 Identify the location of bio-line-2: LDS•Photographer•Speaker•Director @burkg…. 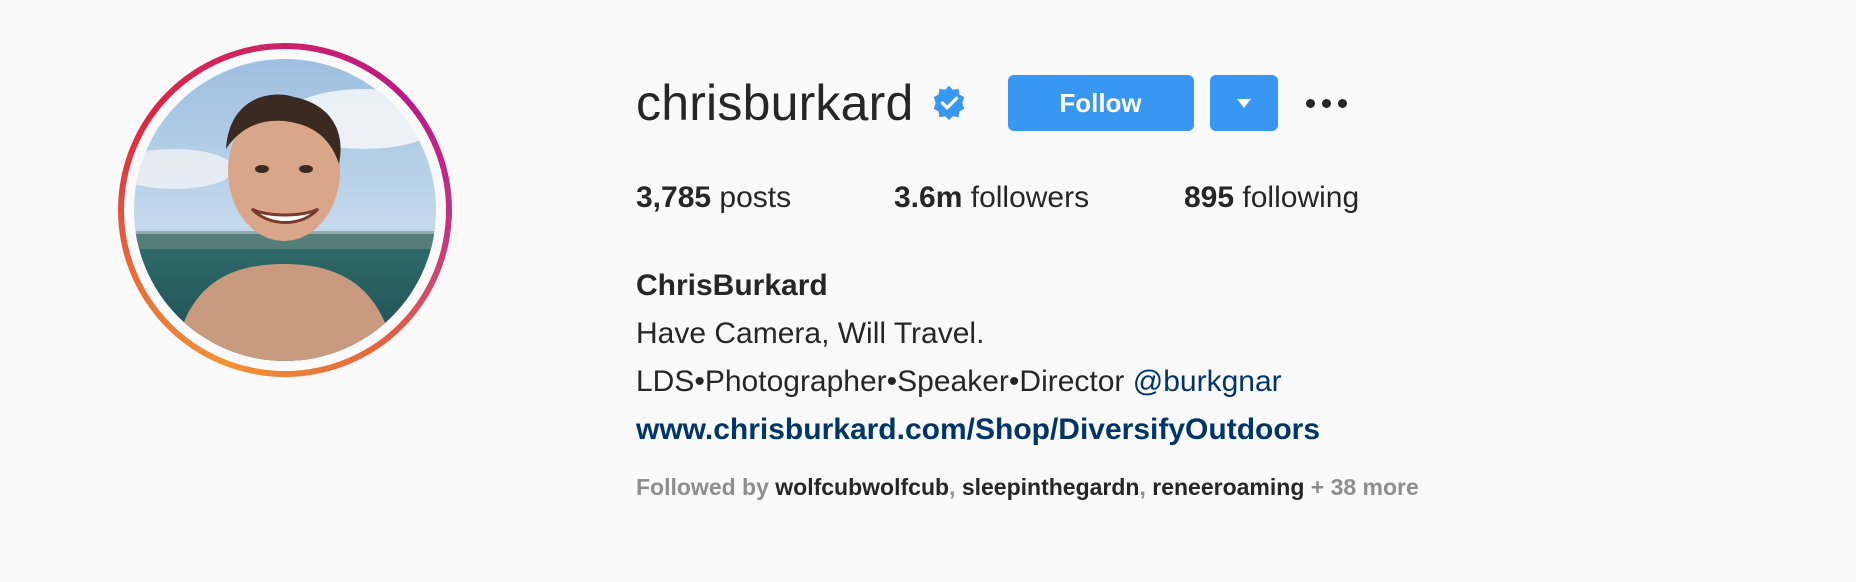
(978, 382).